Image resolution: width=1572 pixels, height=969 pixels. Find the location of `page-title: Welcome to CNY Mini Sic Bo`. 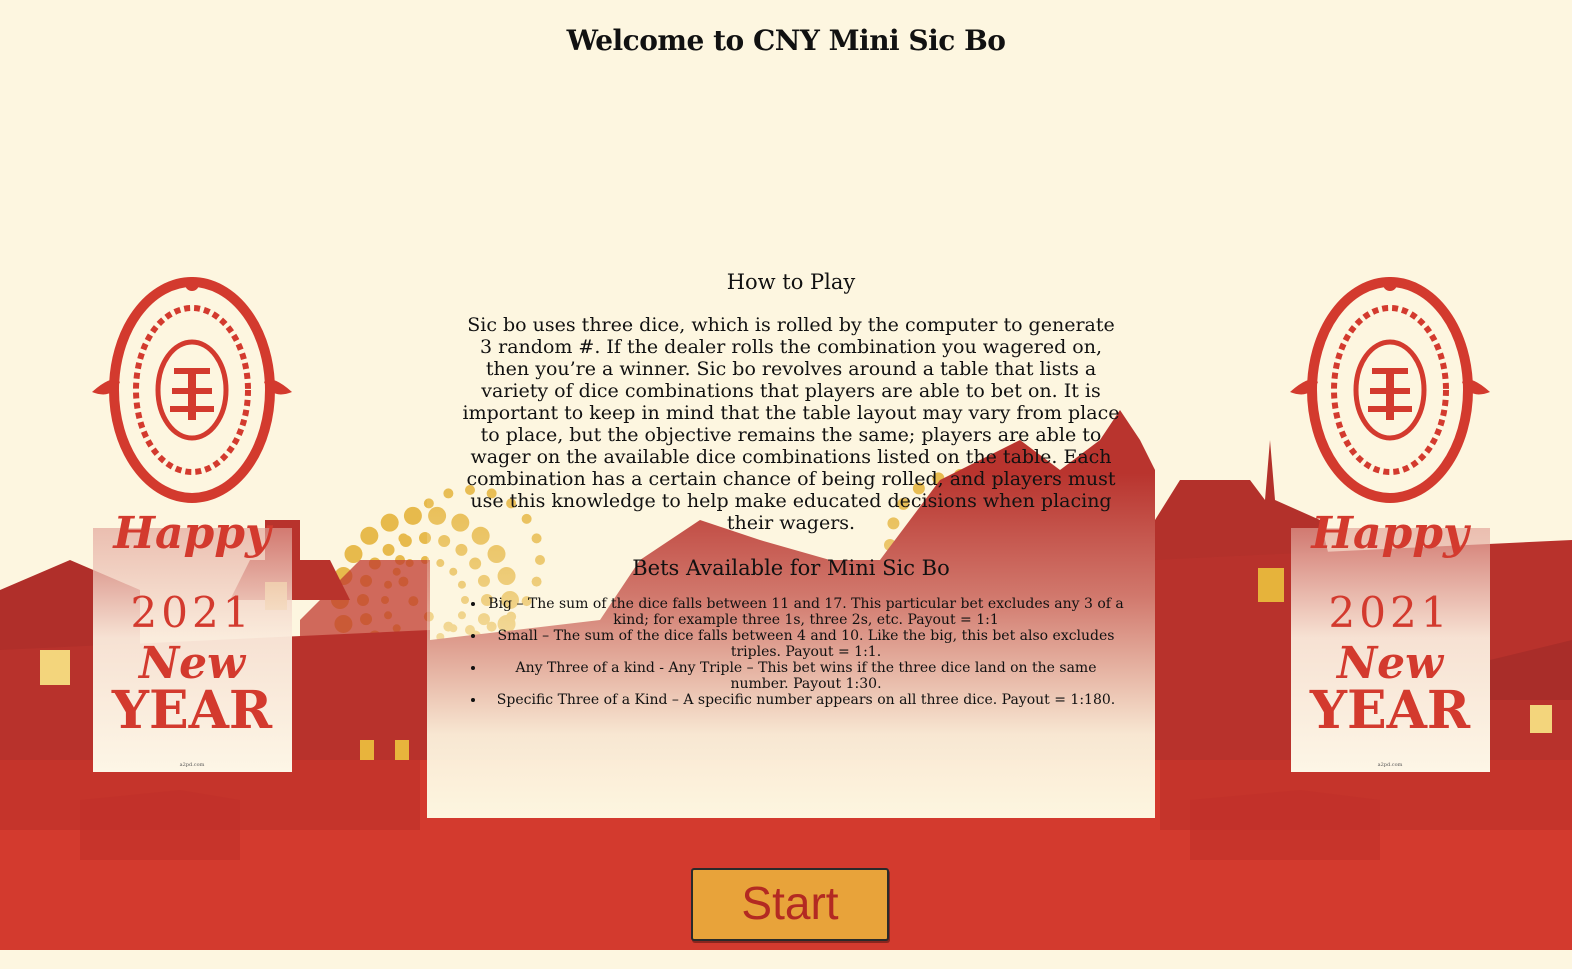

page-title: Welcome to CNY Mini Sic Bo is located at coordinates (786, 40).